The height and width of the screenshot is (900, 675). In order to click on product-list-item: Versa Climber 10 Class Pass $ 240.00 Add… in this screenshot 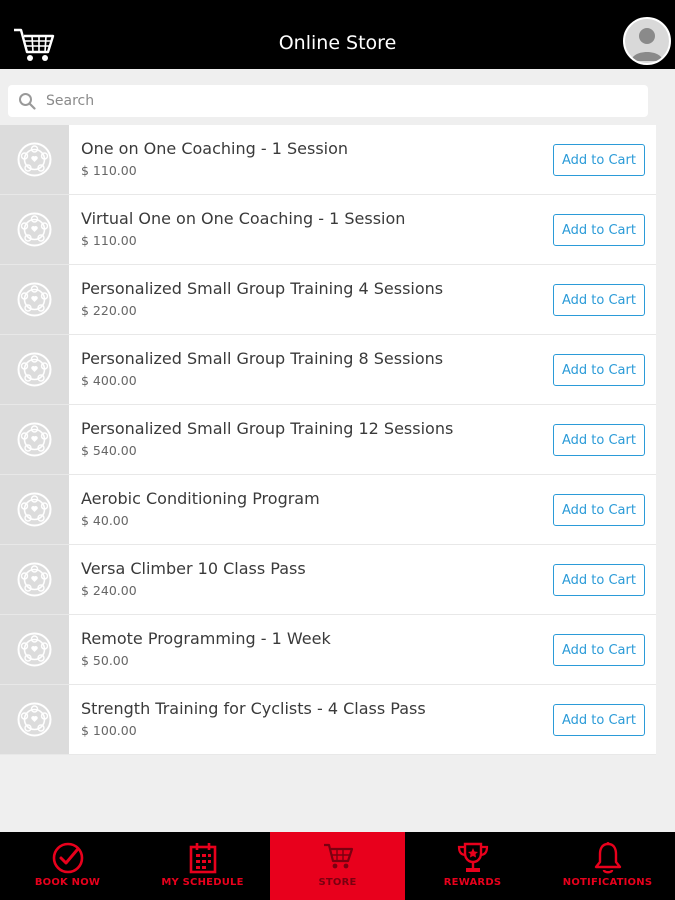, I will do `click(328, 580)`.